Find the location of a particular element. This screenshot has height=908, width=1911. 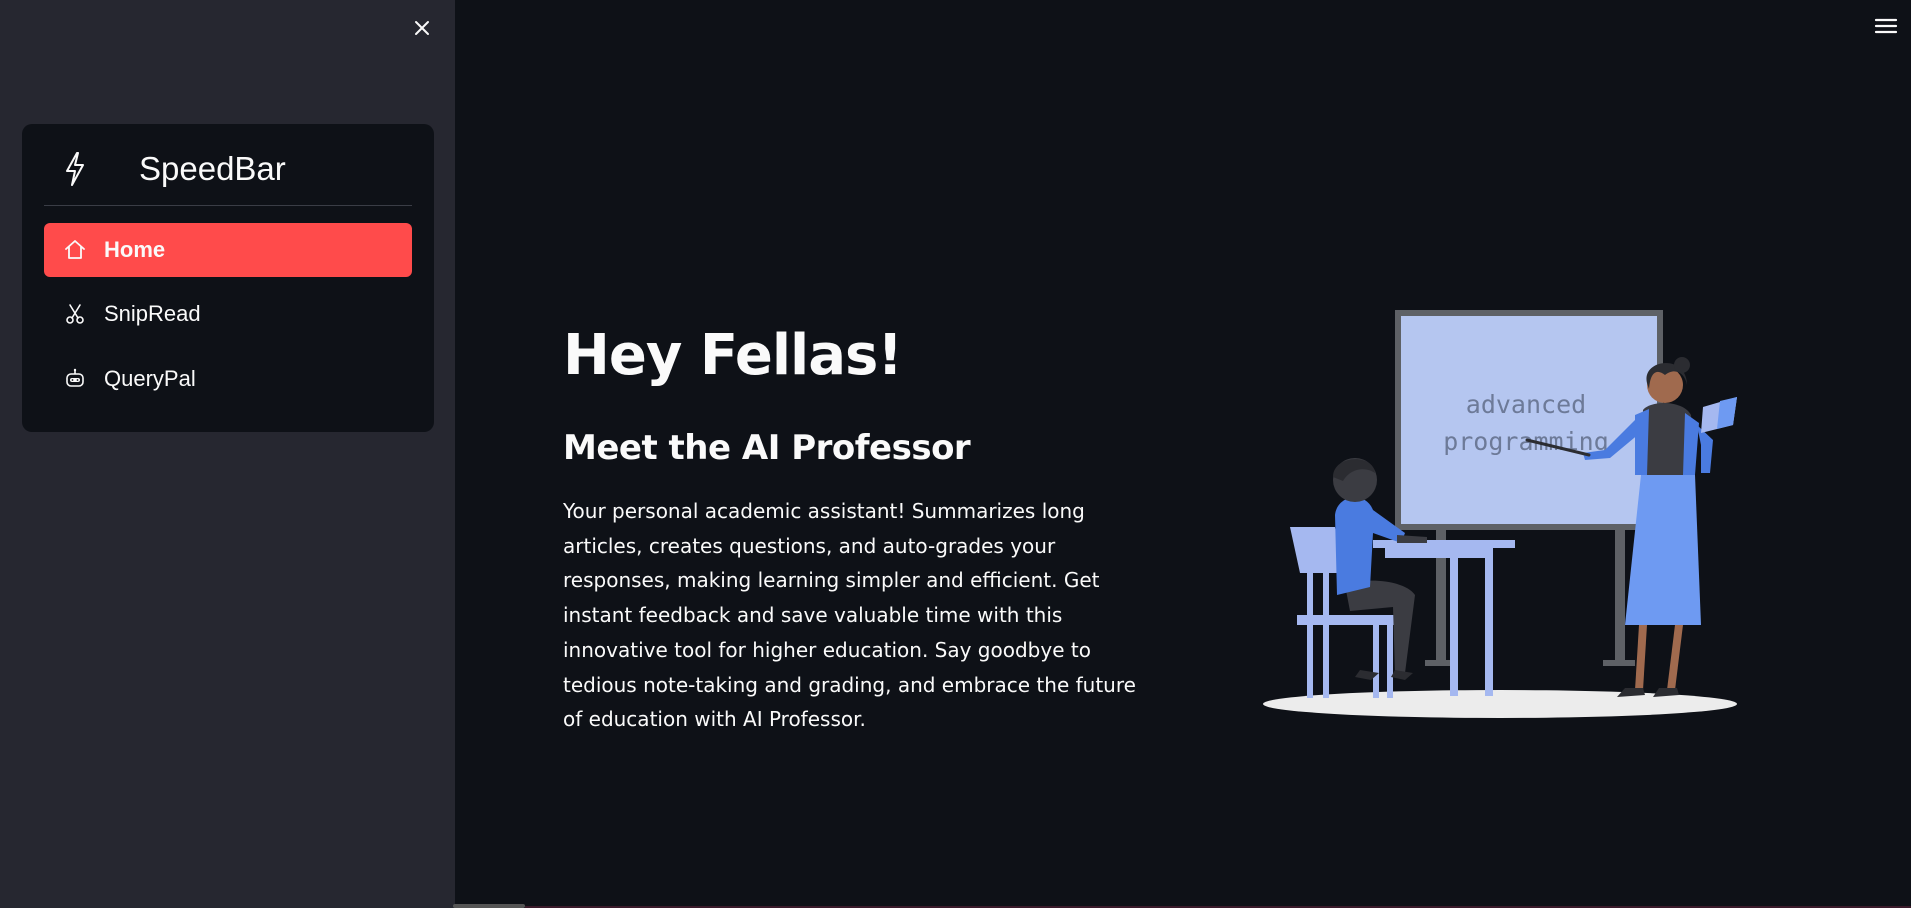

scissors-icon is located at coordinates (75, 314).